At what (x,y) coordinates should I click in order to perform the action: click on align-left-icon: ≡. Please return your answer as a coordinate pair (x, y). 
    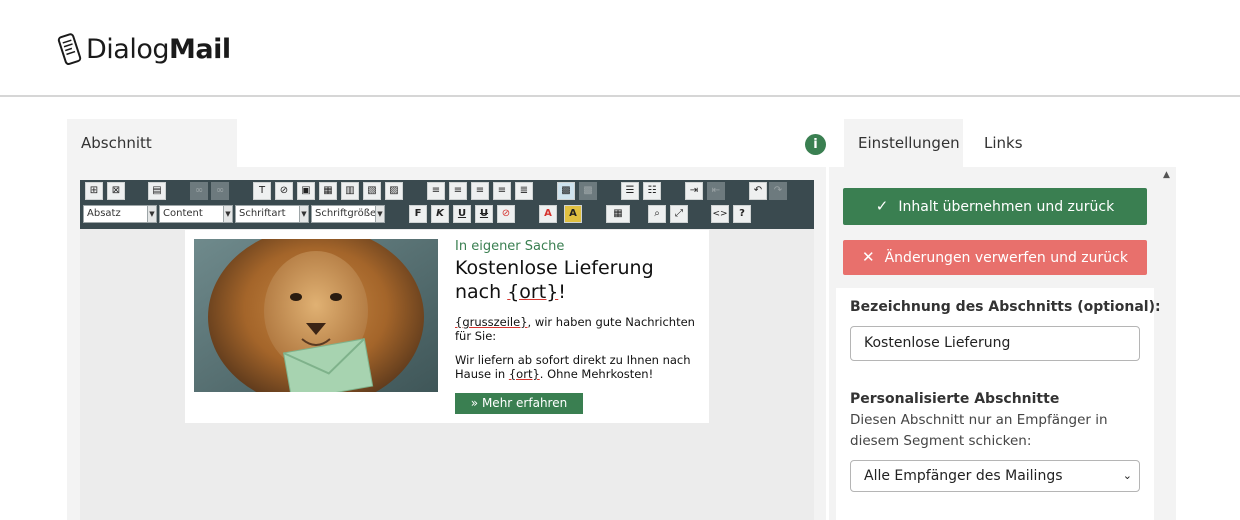
    Looking at the image, I should click on (436, 191).